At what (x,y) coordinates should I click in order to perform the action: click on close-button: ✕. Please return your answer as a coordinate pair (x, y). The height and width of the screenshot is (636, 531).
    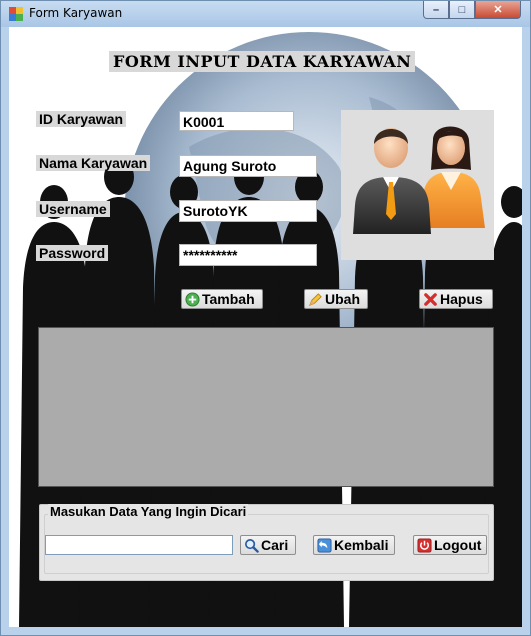
    Looking at the image, I should click on (498, 10).